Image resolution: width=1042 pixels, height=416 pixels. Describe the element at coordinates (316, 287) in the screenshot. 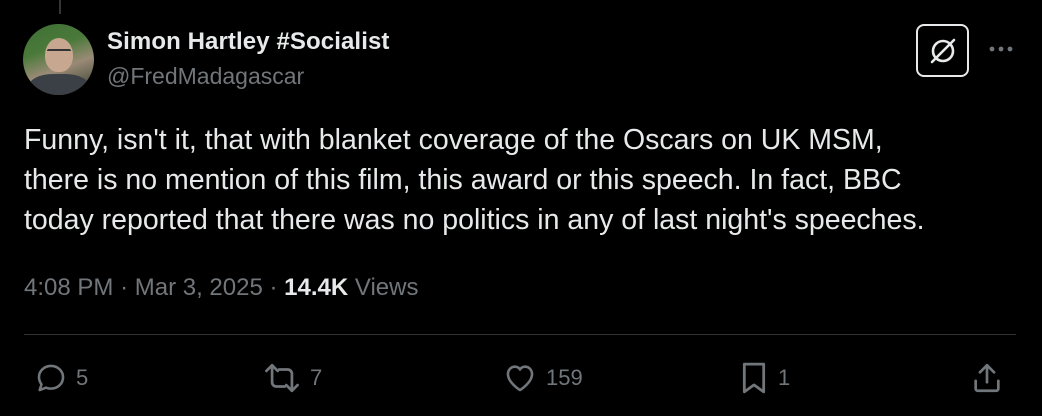

I see `views-count: 14.4K` at that location.